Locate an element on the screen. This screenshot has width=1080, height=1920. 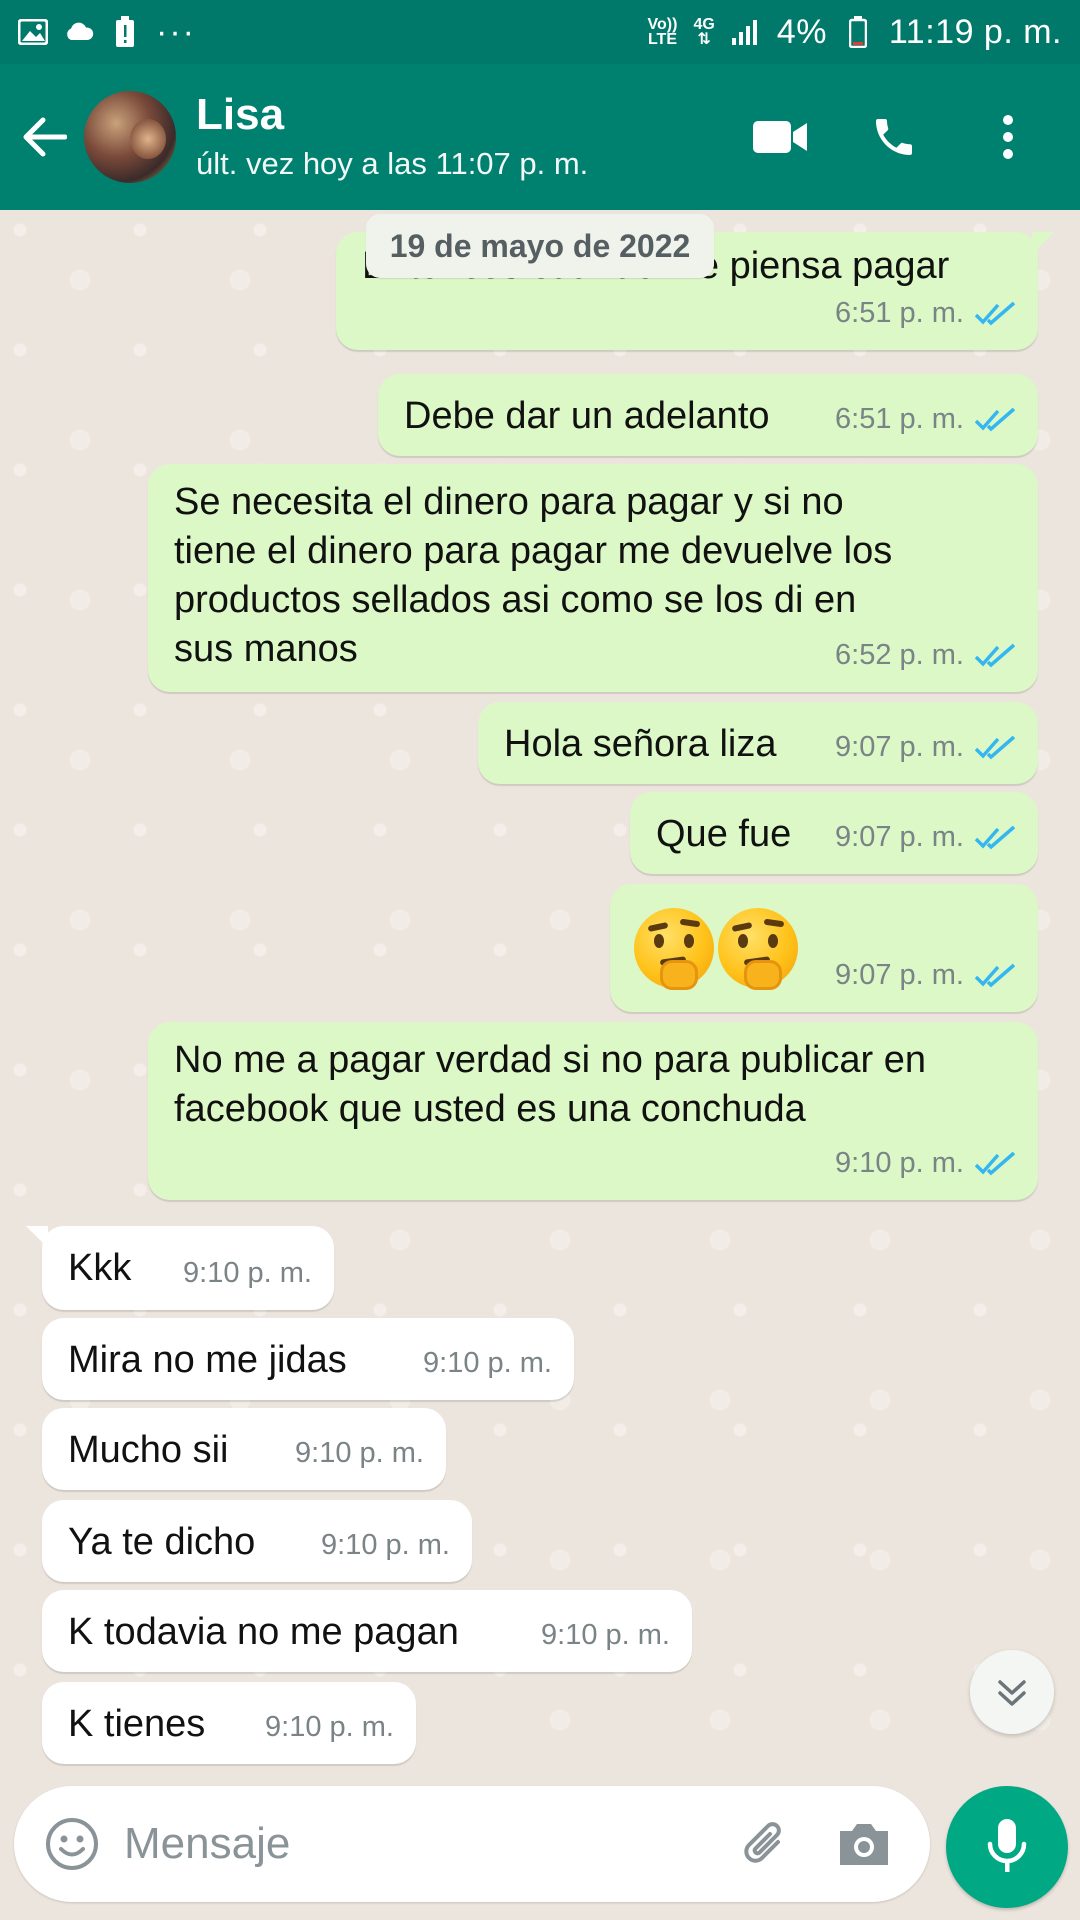
chat-header: Lisa últ. vez hoy a las 11:07 p. m. is located at coordinates (540, 137).